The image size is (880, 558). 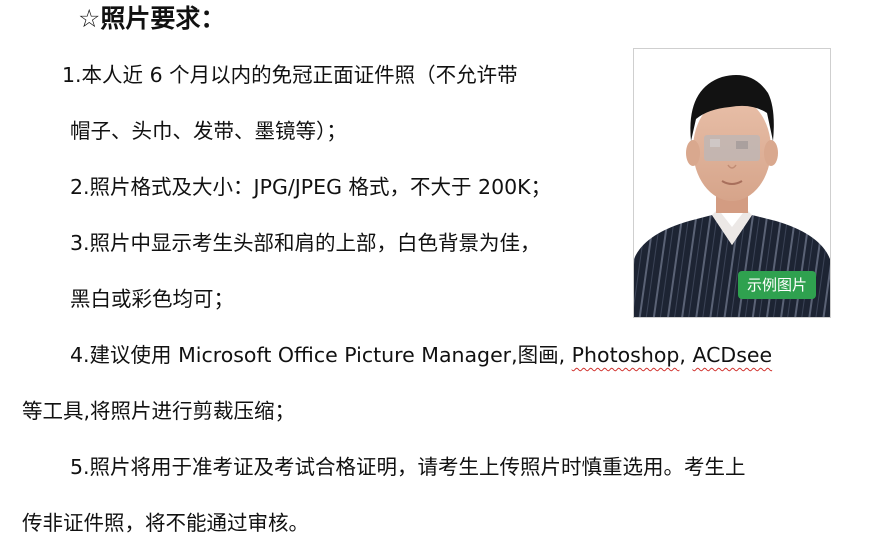 I want to click on requirement-3-line-1: 3.照片中显示考生头部和肩的上部，白色背景为佳，, so click(x=305, y=243).